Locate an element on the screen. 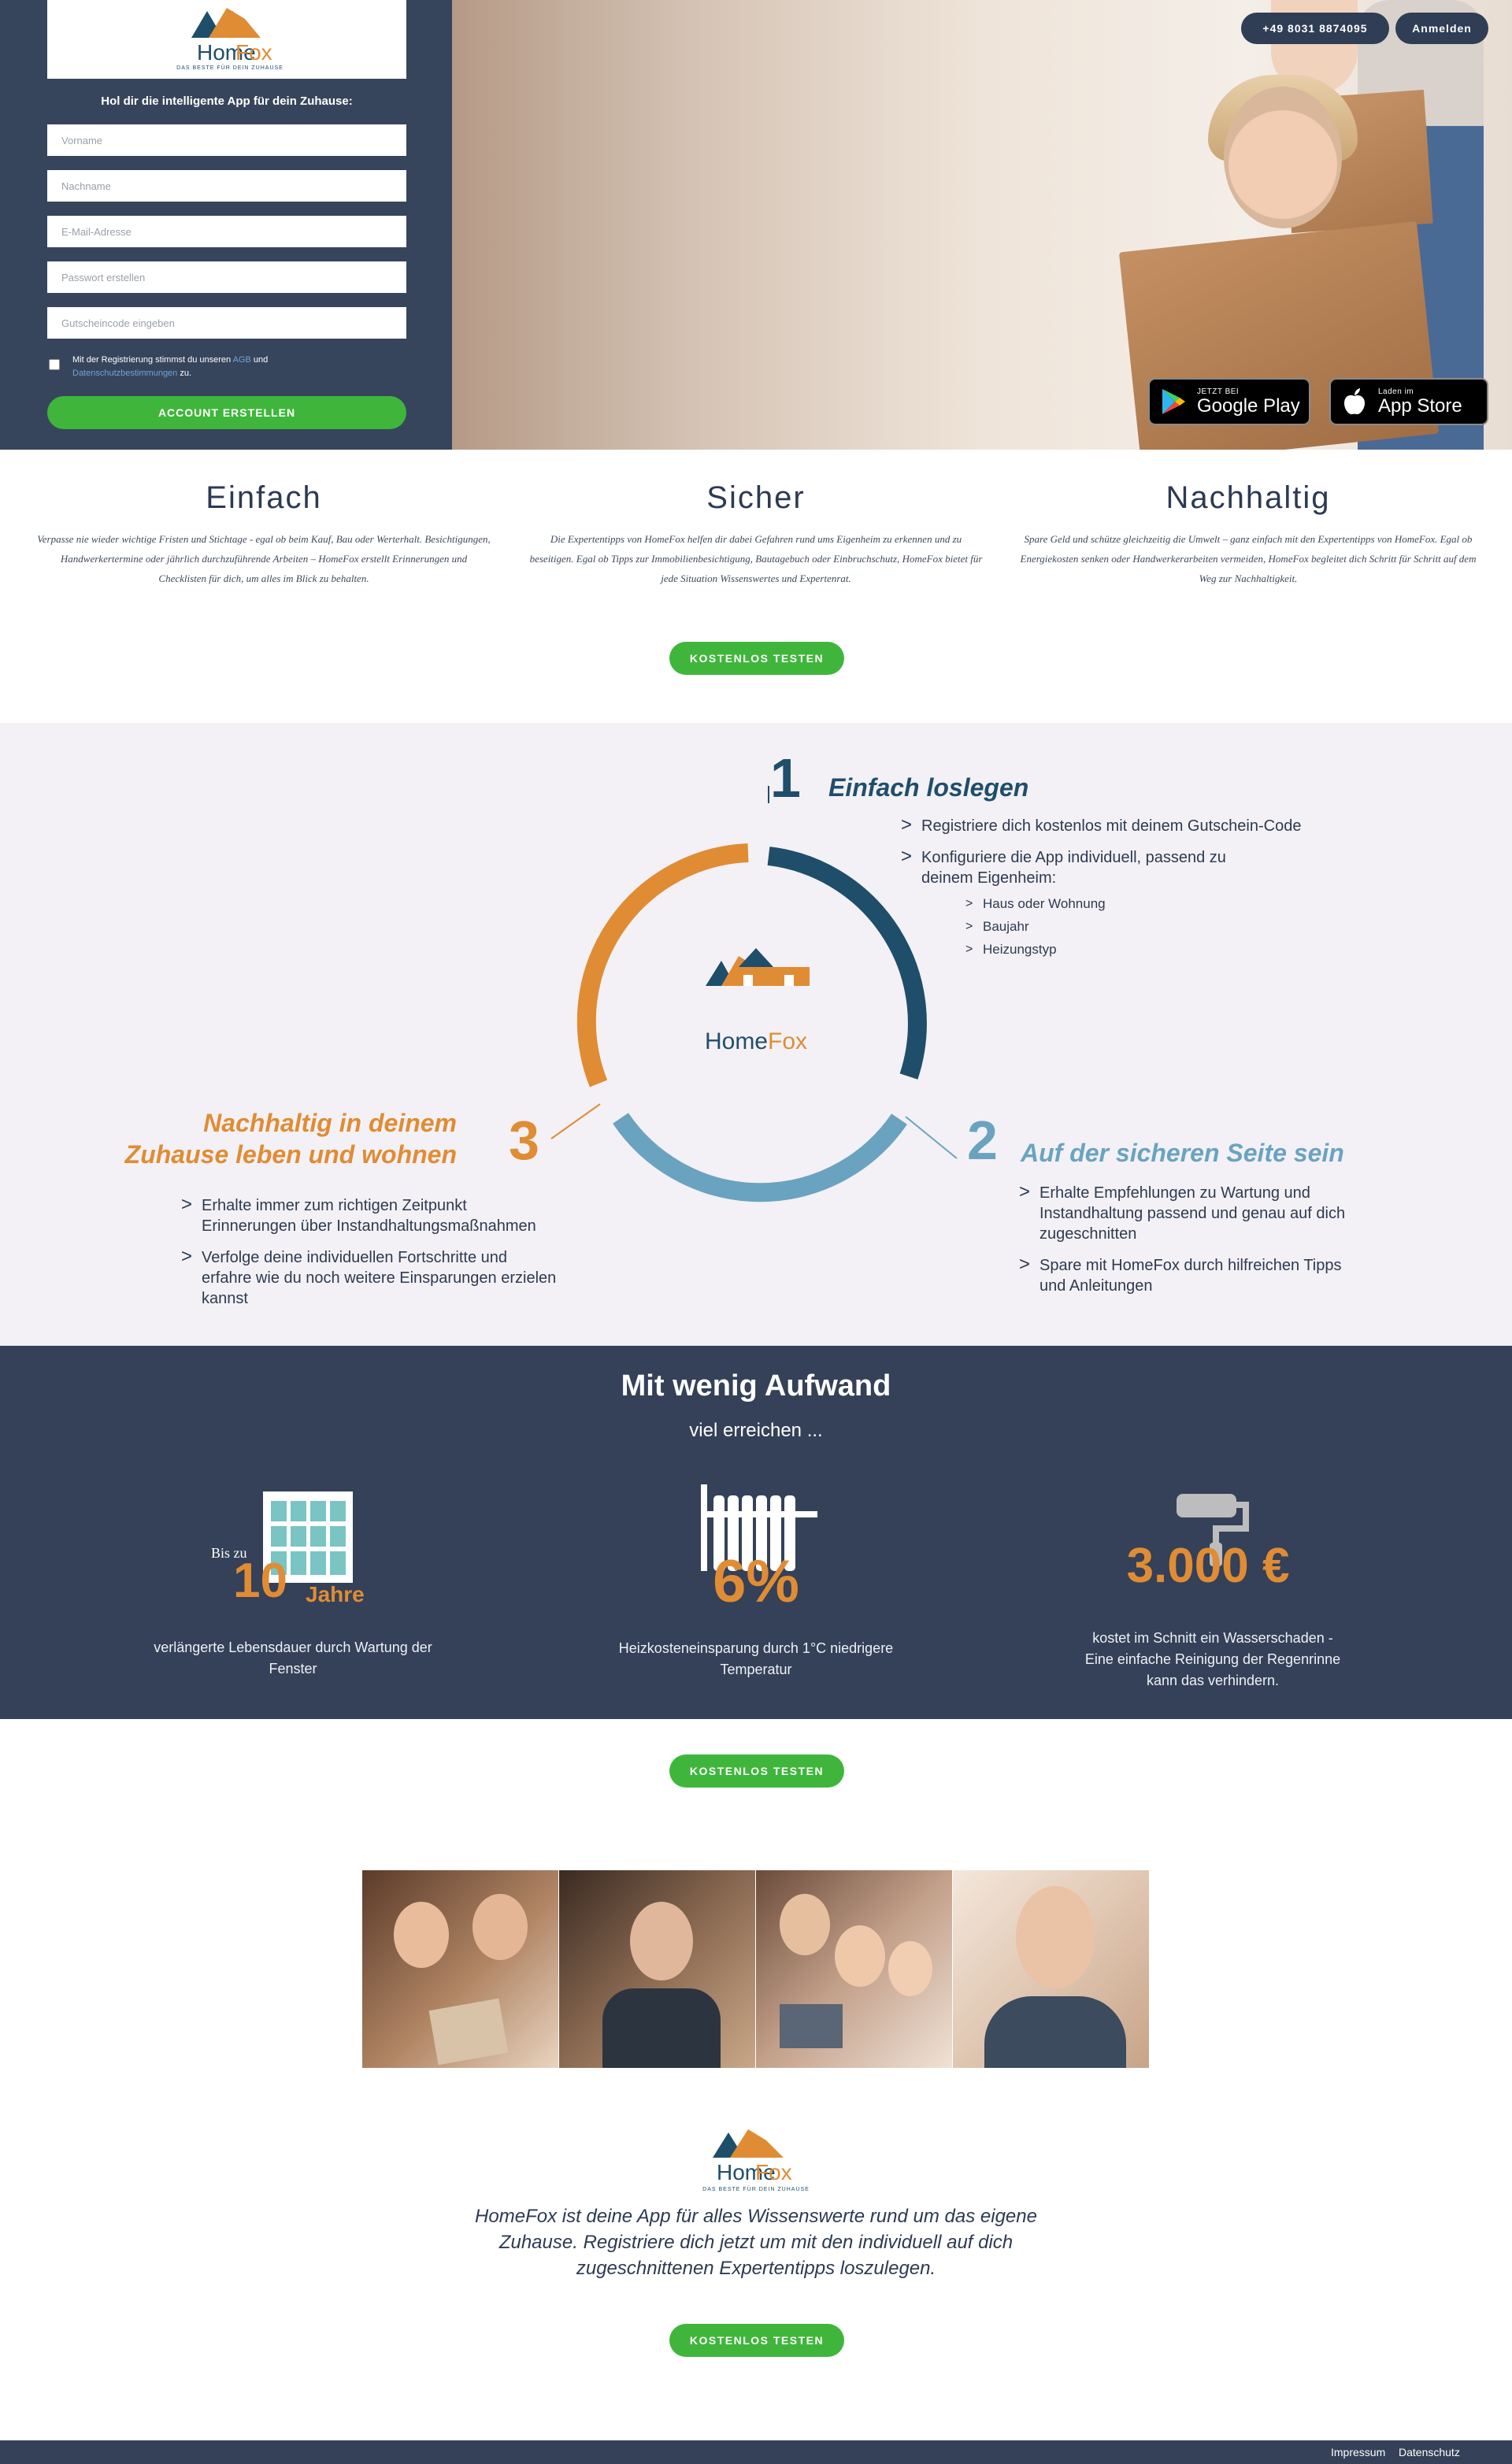 This screenshot has width=1512, height=2464. step-2-title: Auf der sicheren Seite sein is located at coordinates (1182, 1153).